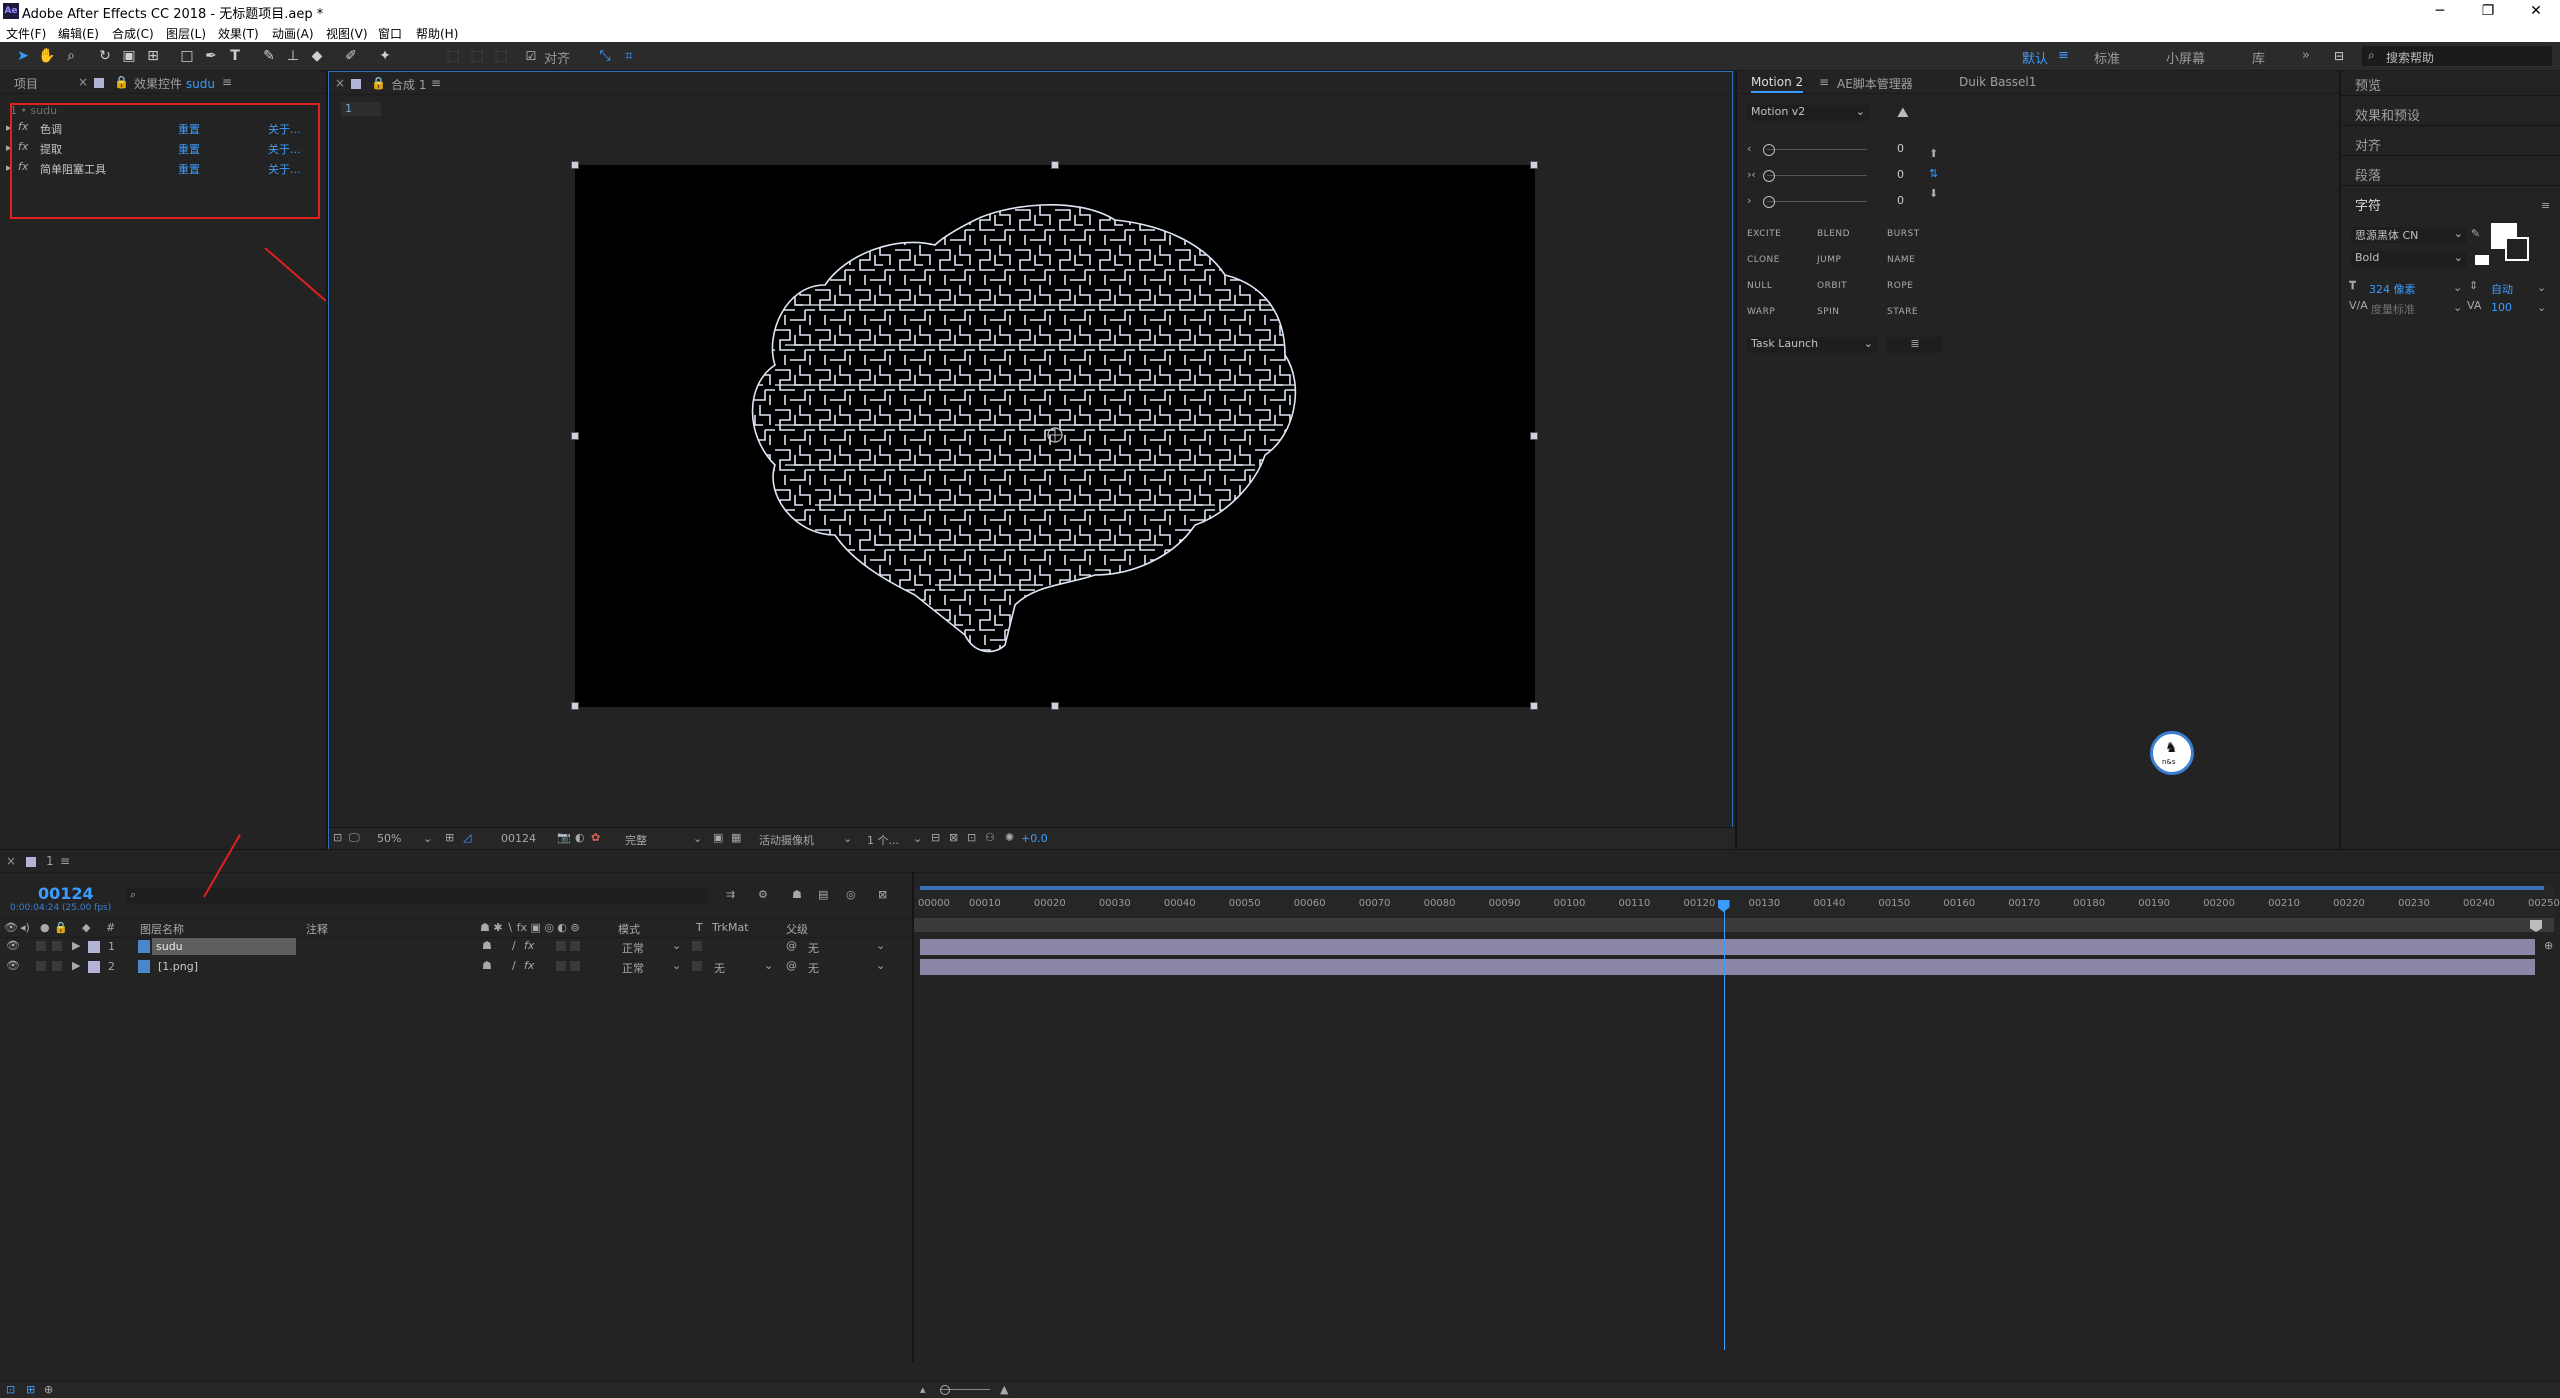 This screenshot has height=1398, width=2560. I want to click on comp-flow-tab: 1, so click(361, 109).